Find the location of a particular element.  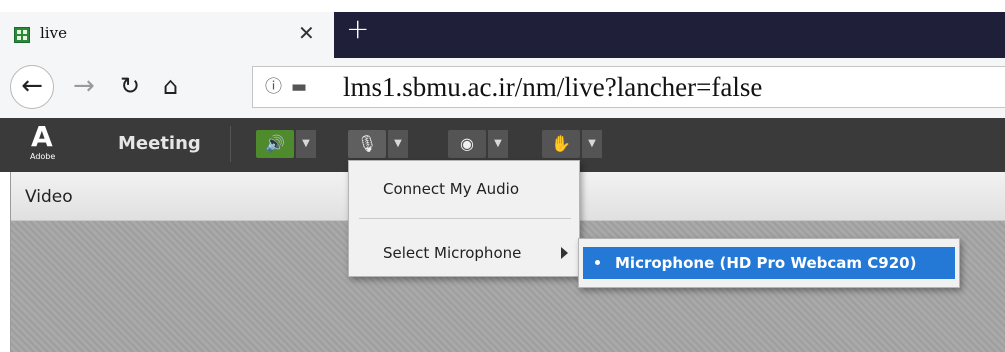

raise-hand-icon: ✋ is located at coordinates (561, 144).